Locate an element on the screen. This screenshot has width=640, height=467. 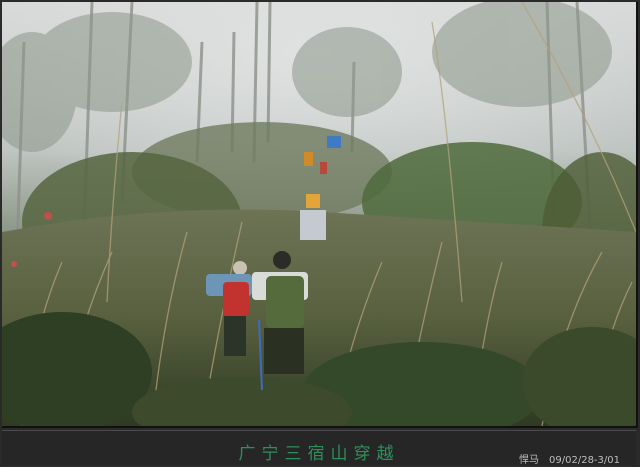
caption-credit: 悍马 09/02/28-3/01 is located at coordinates (564, 458).